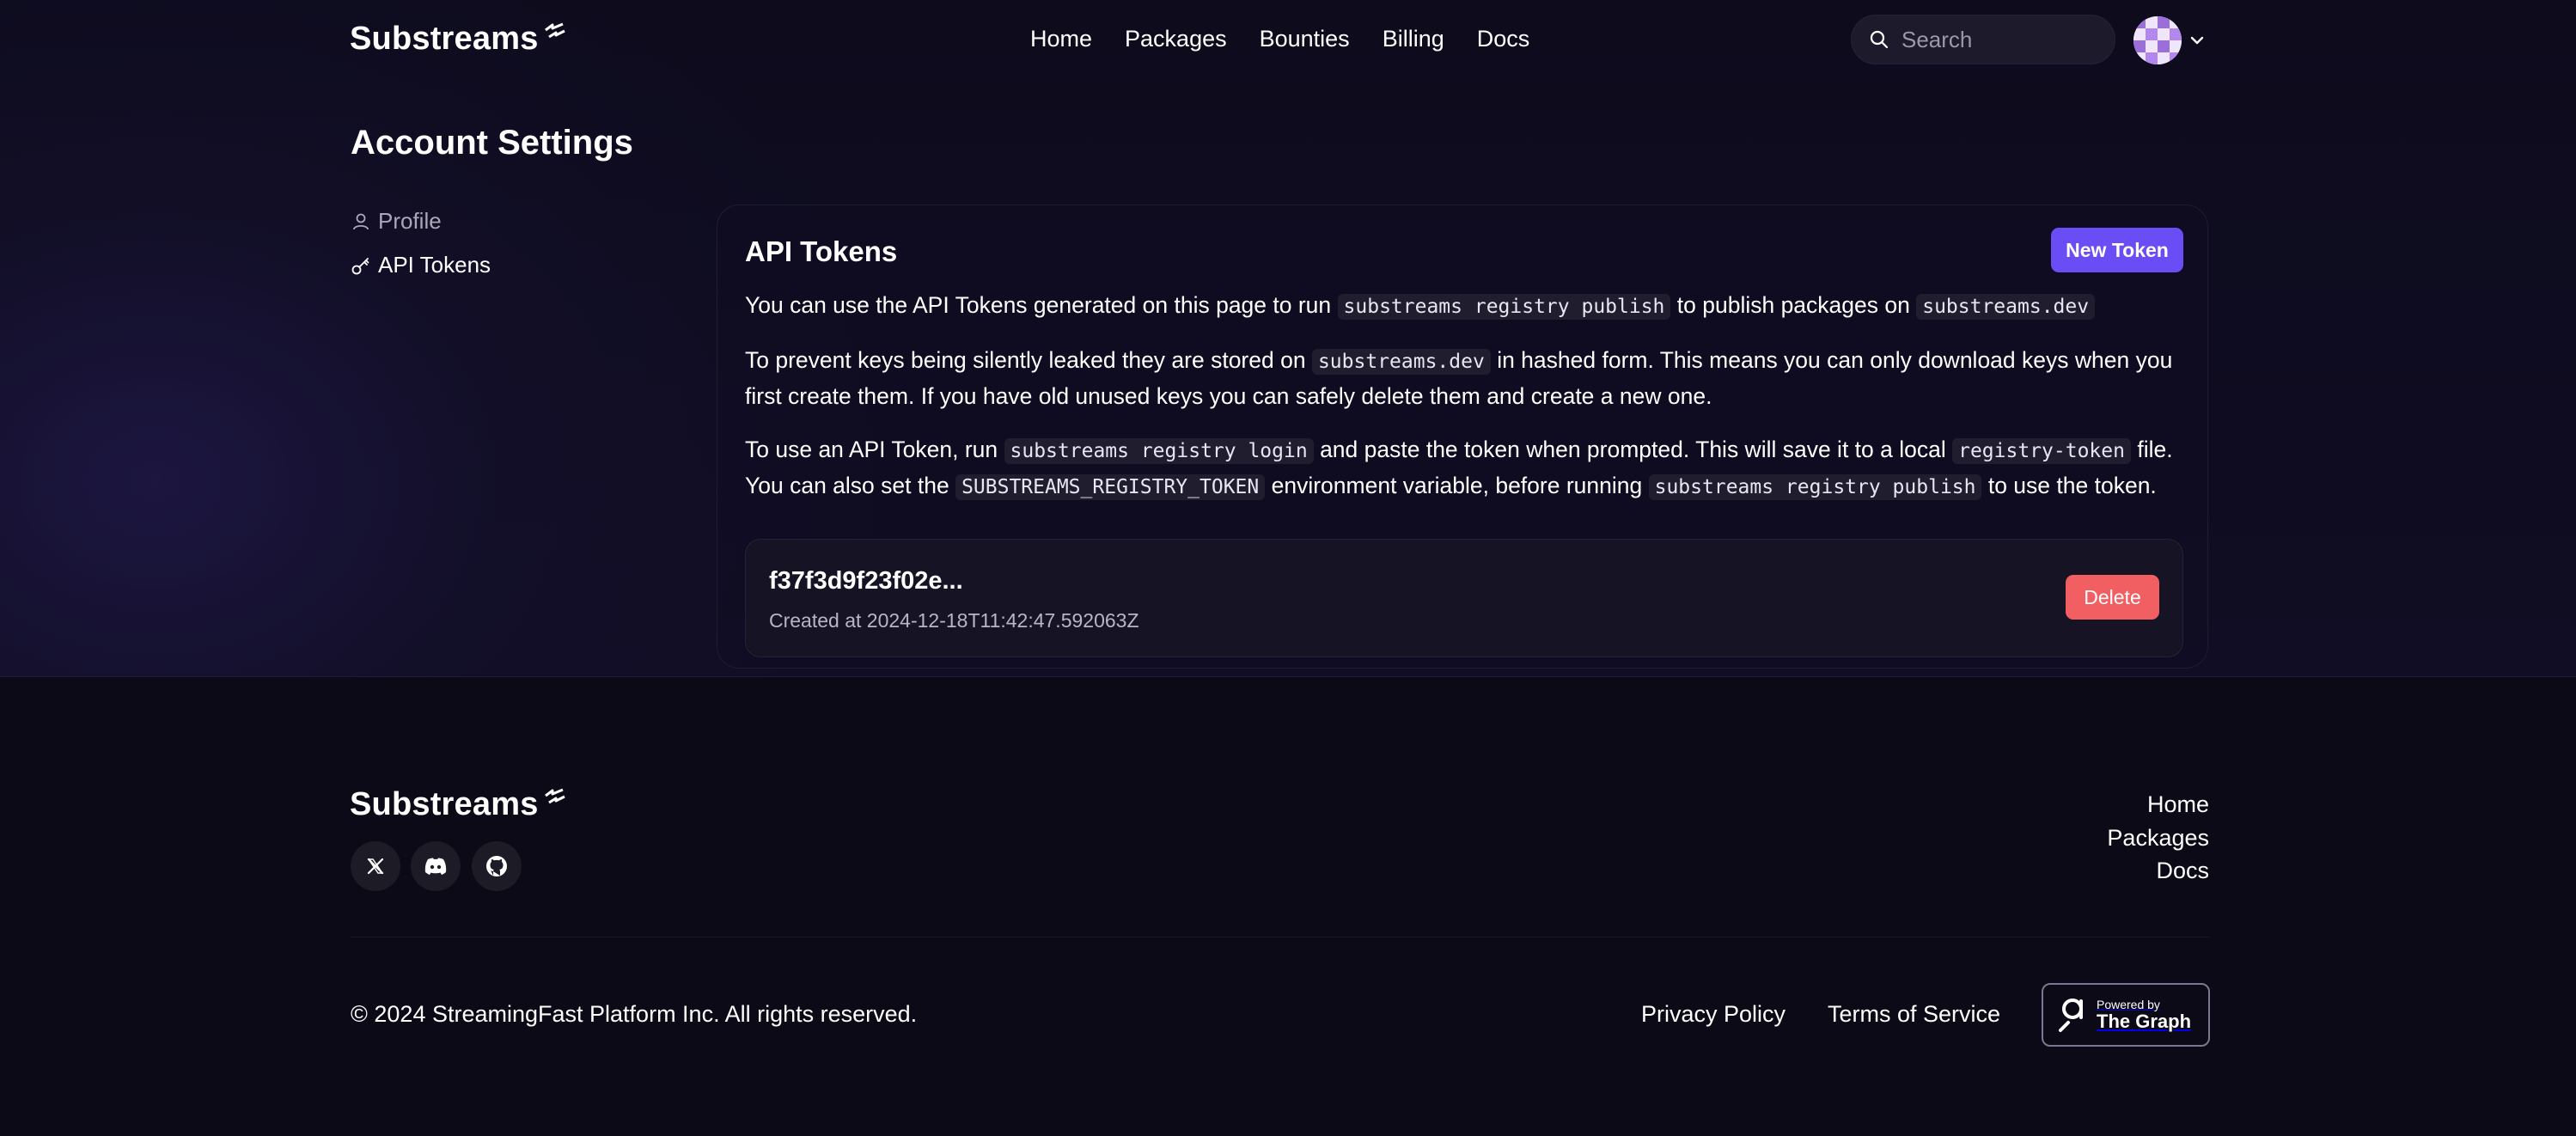 This screenshot has width=2576, height=1136. I want to click on search-box, so click(1983, 39).